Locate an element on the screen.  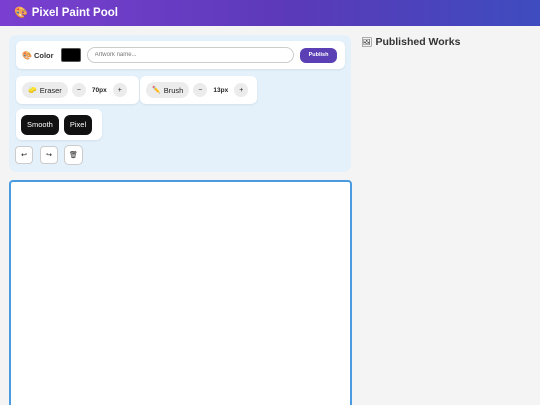
undo-button: ↩ is located at coordinates (24, 155).